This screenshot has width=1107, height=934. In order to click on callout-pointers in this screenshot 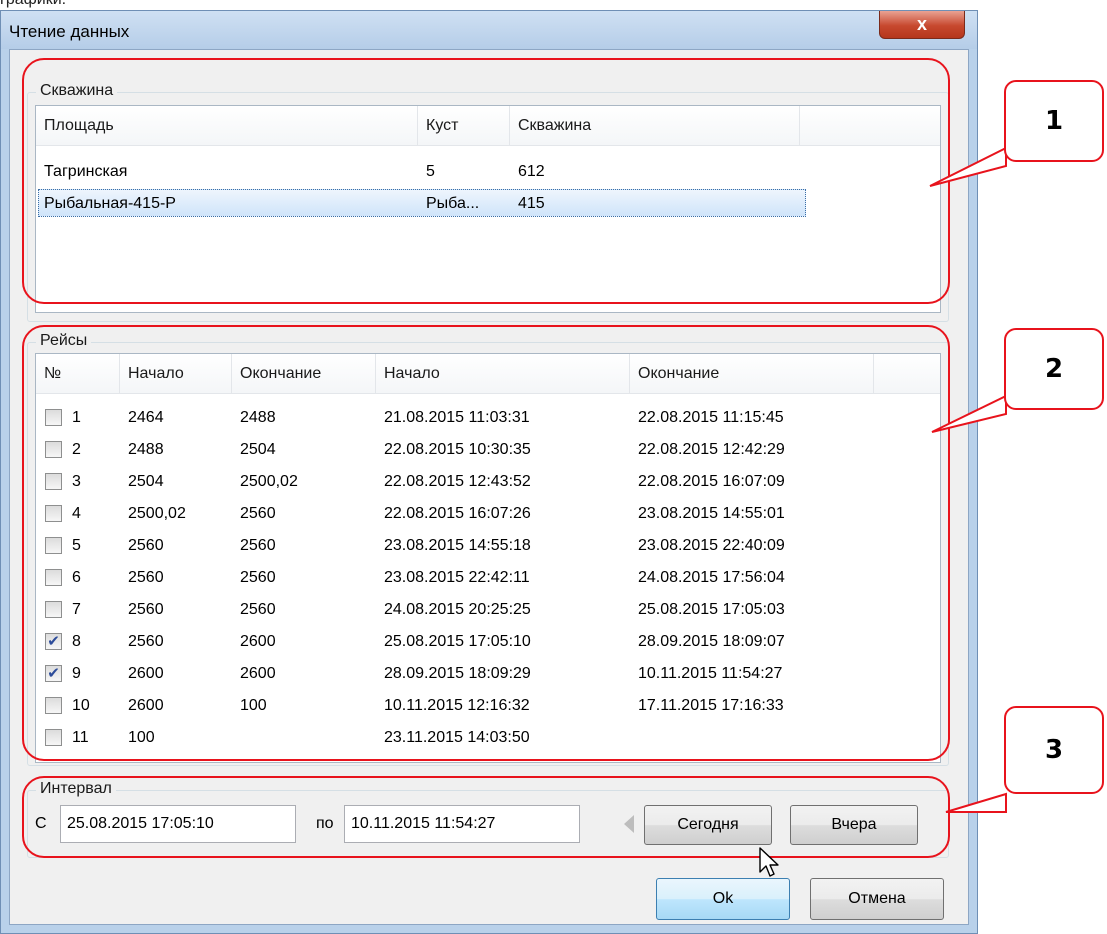, I will do `click(968, 479)`.